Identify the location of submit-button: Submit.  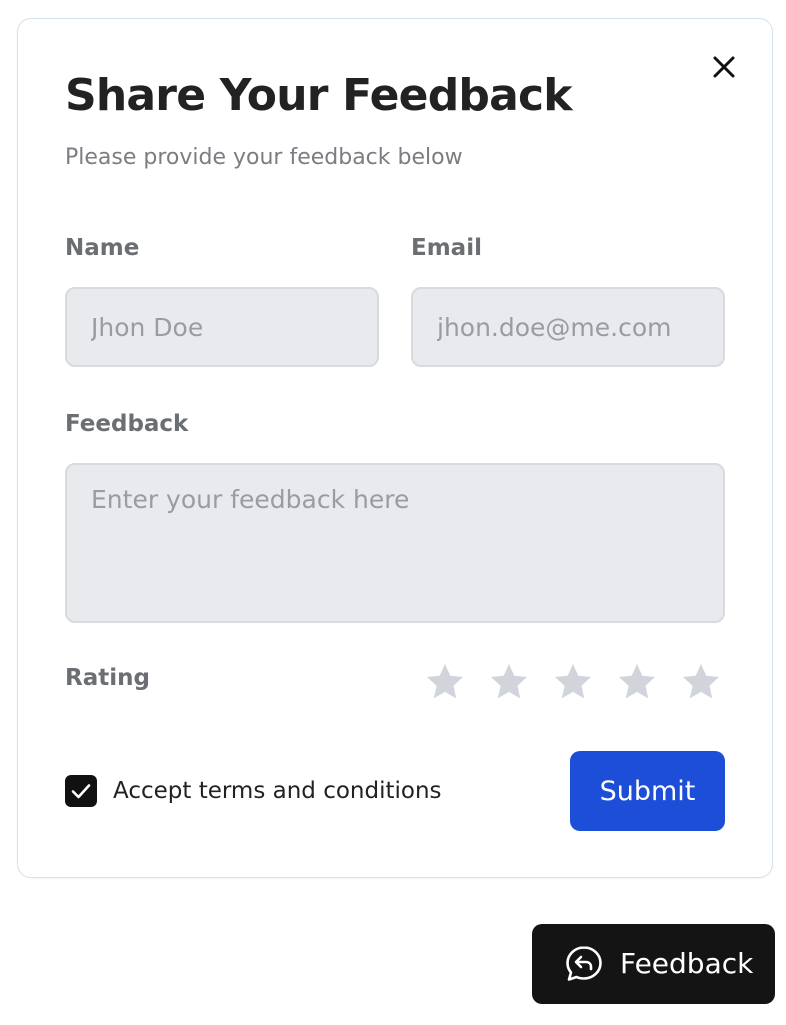
(647, 791).